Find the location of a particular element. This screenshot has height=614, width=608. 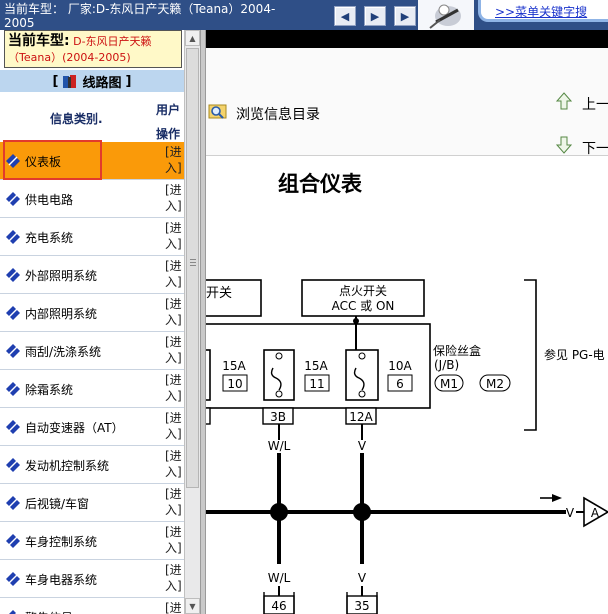

scroll-thumb is located at coordinates (192, 268).